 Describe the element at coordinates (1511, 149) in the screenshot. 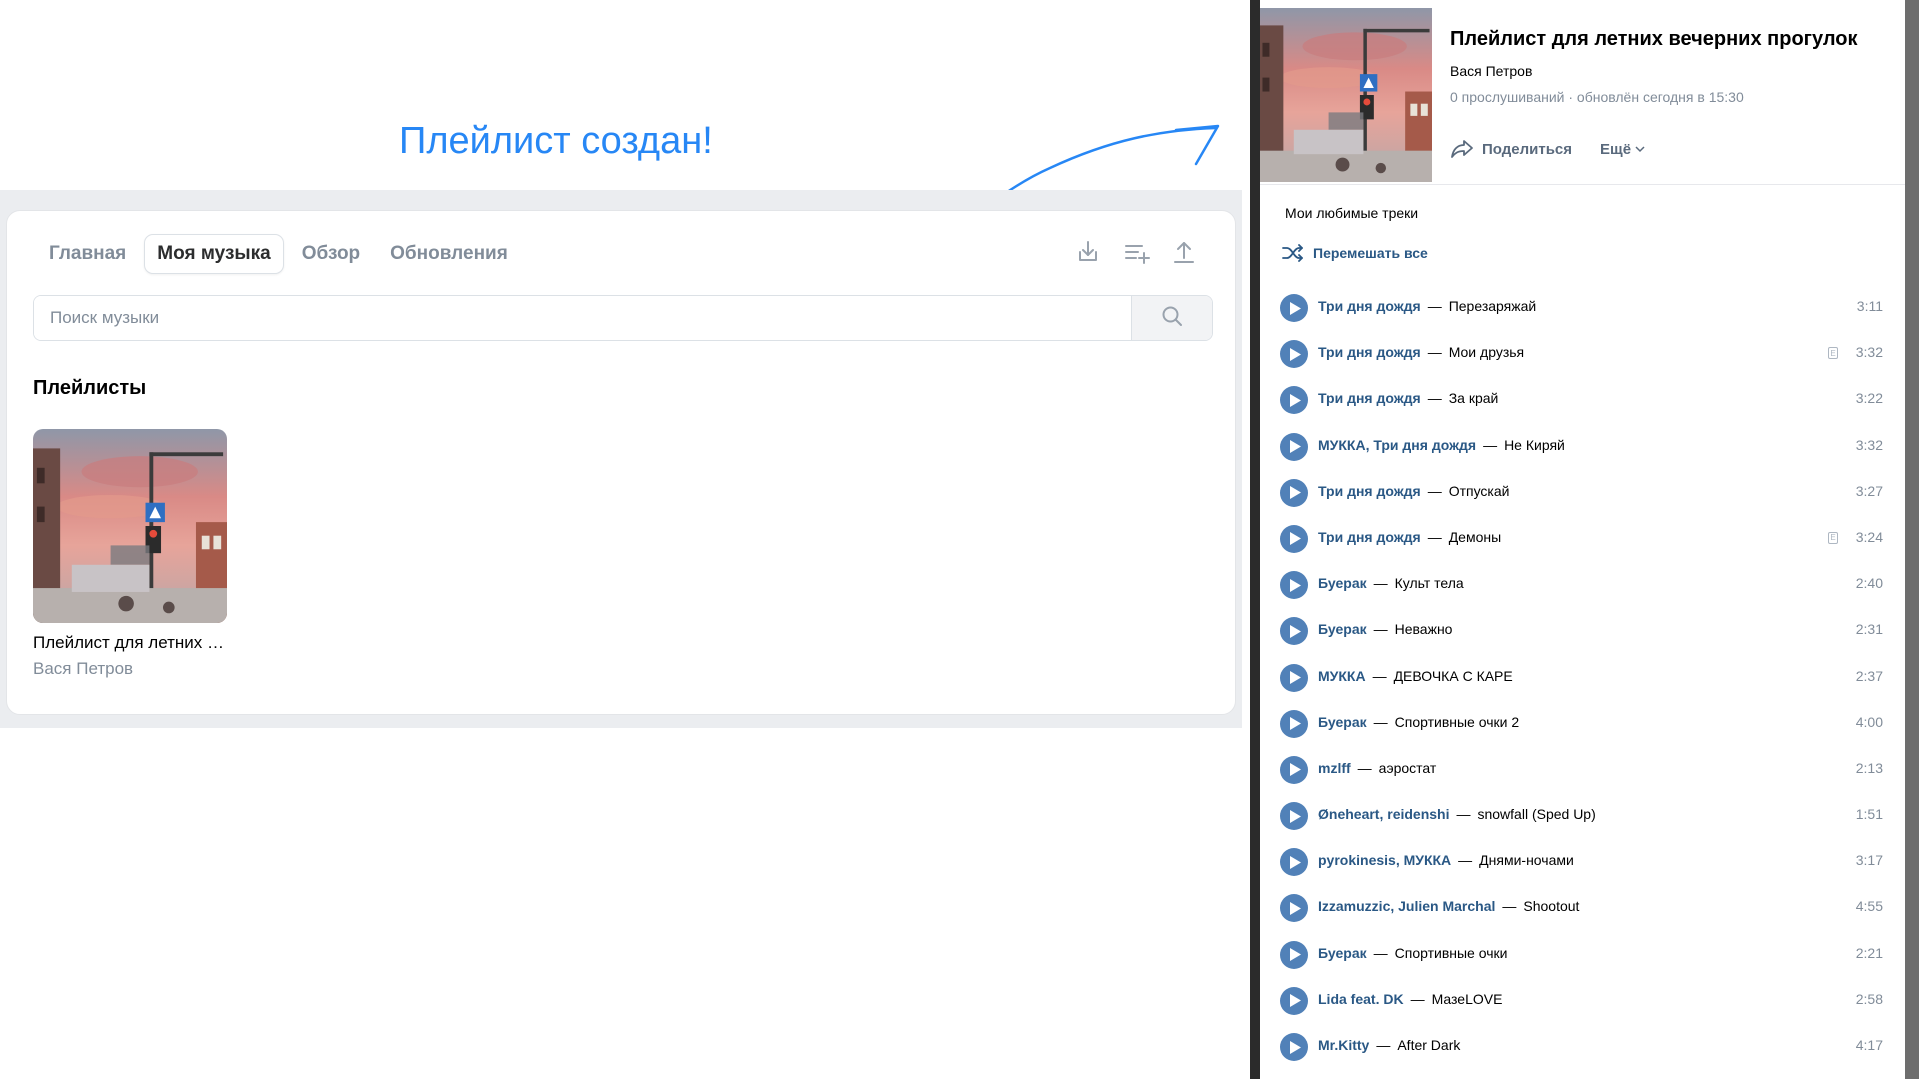

I see `share-button: Поделиться` at that location.